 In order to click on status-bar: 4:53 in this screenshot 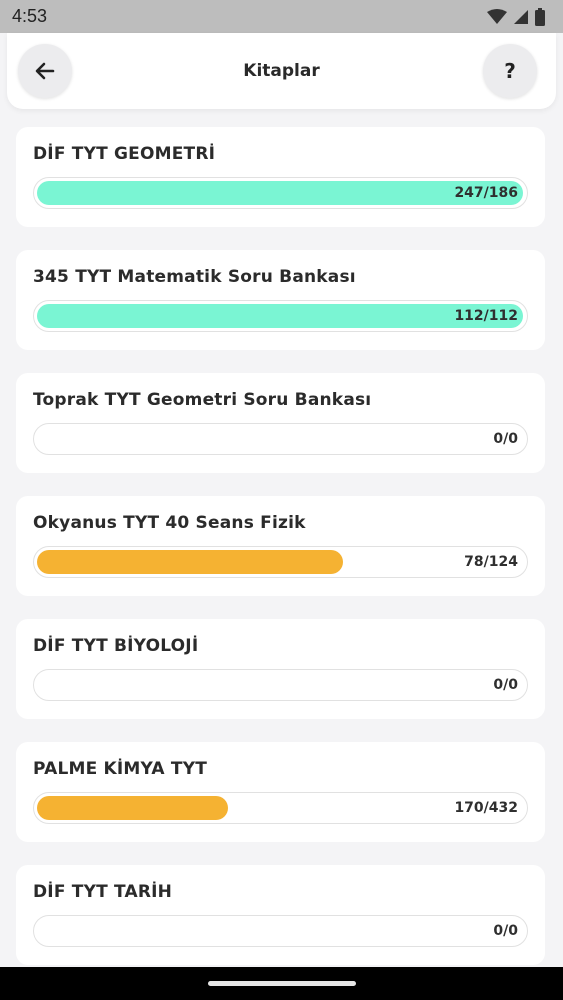, I will do `click(281, 16)`.